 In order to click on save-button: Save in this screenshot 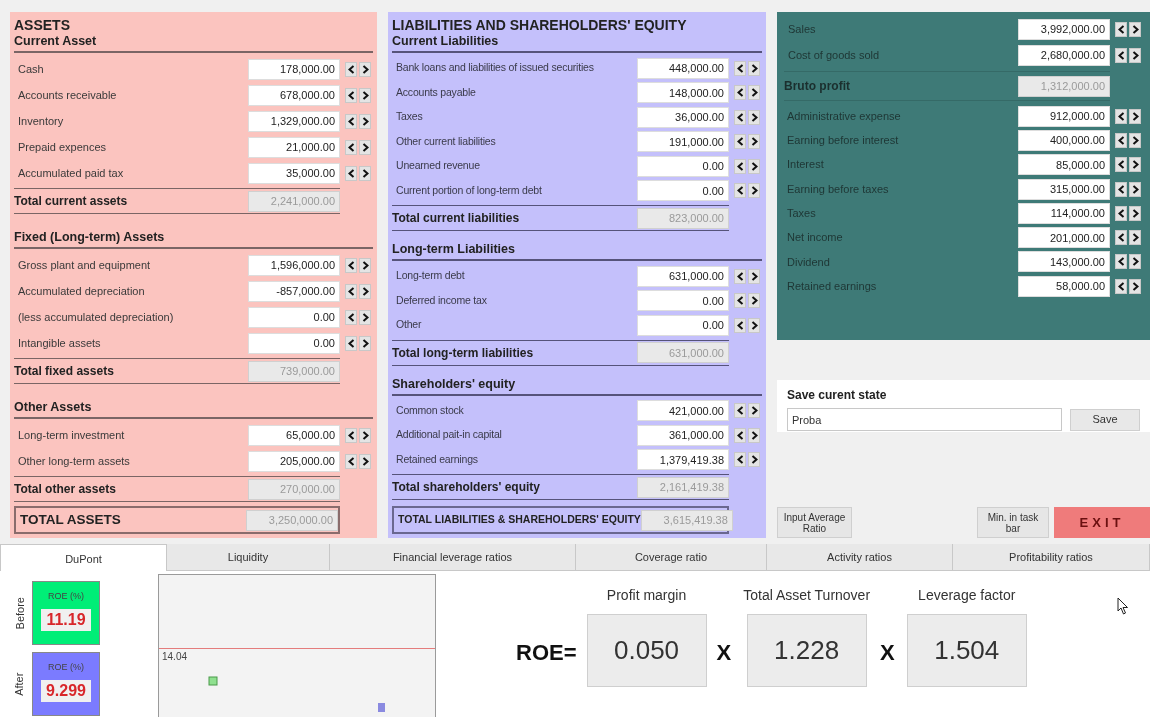, I will do `click(1105, 419)`.